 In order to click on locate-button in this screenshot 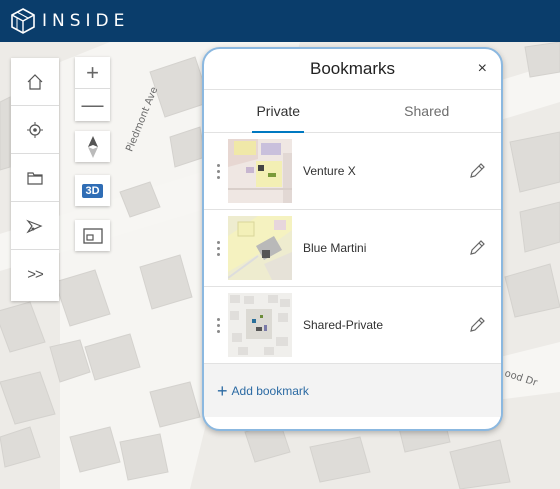, I will do `click(35, 130)`.